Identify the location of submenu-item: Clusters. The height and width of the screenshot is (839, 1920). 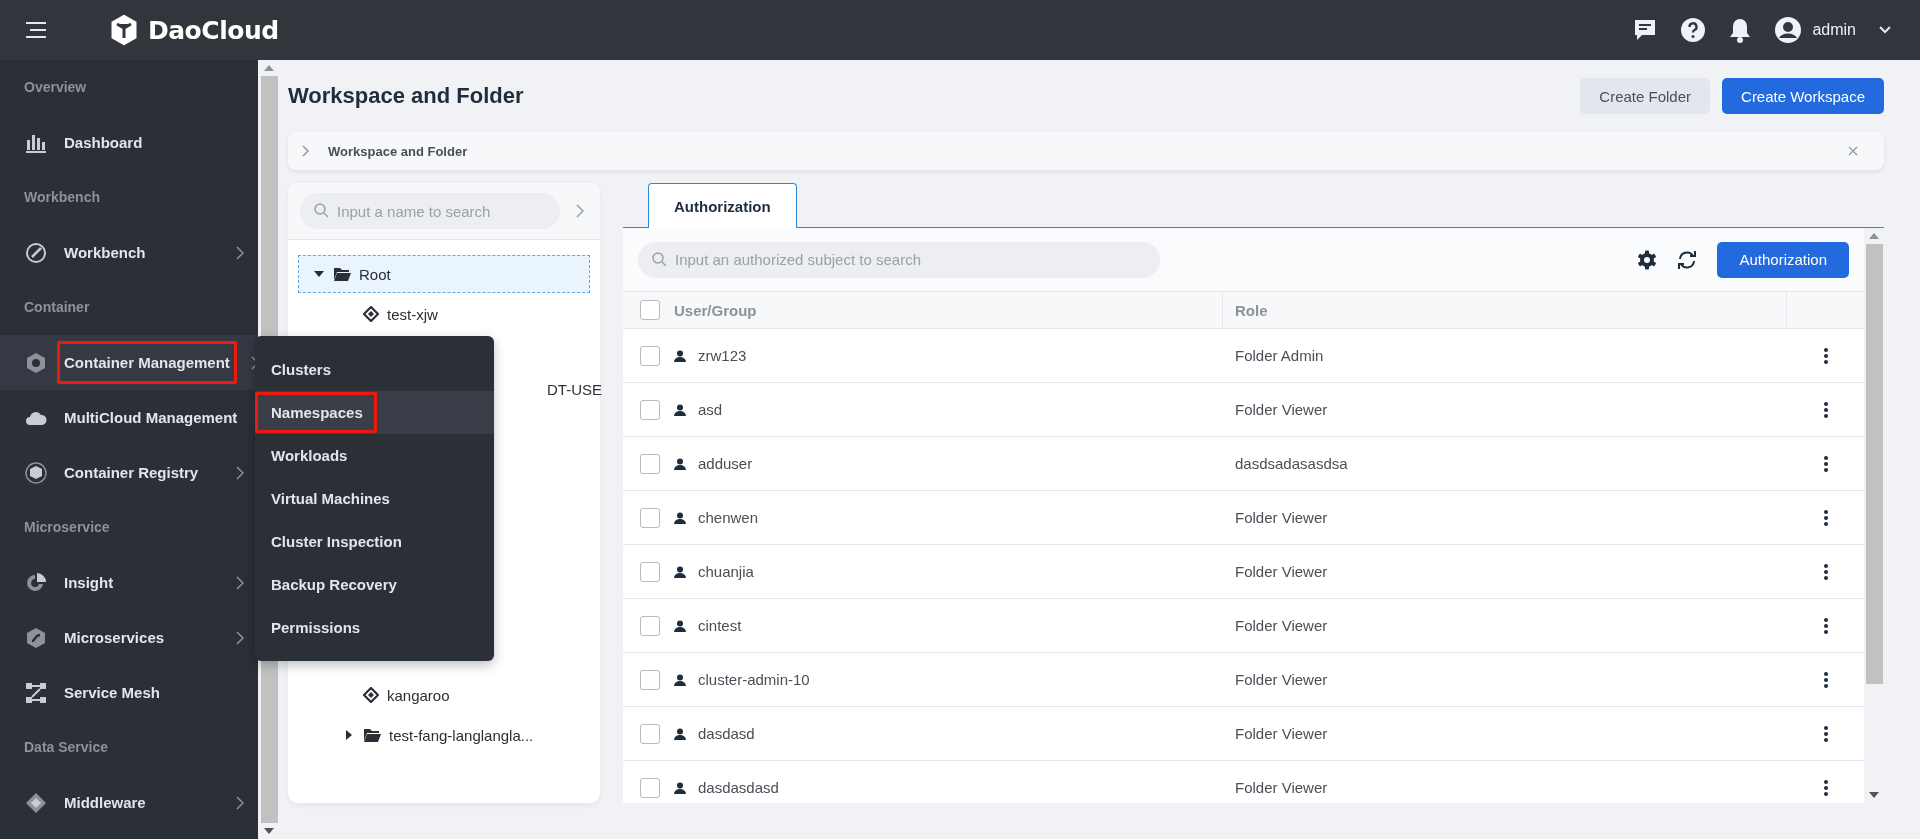
(374, 369).